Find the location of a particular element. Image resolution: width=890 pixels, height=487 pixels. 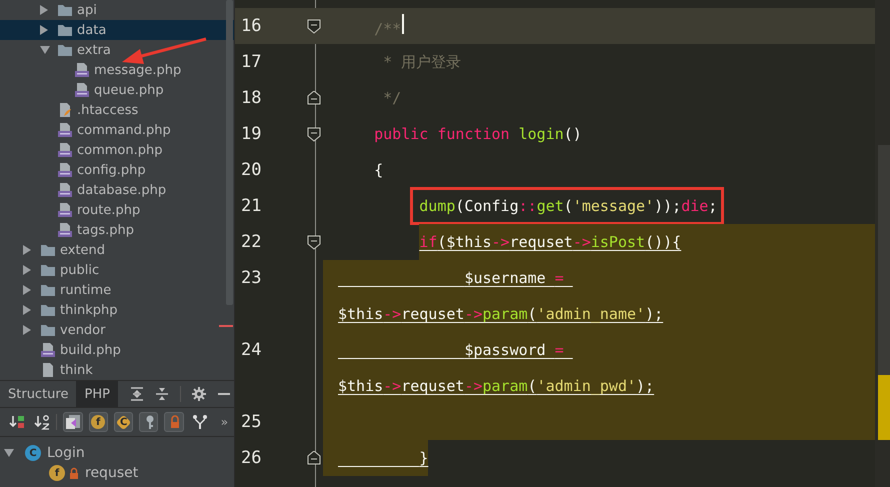

tree-item: tags.php is located at coordinates (117, 230).